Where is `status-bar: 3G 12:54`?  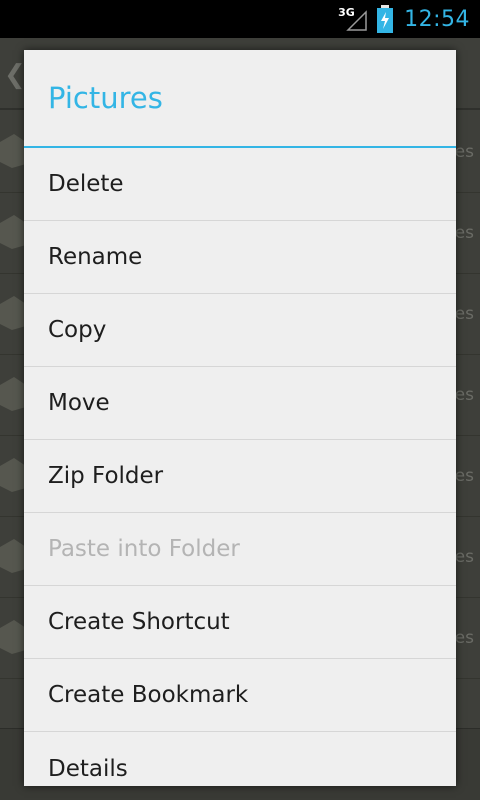 status-bar: 3G 12:54 is located at coordinates (240, 19).